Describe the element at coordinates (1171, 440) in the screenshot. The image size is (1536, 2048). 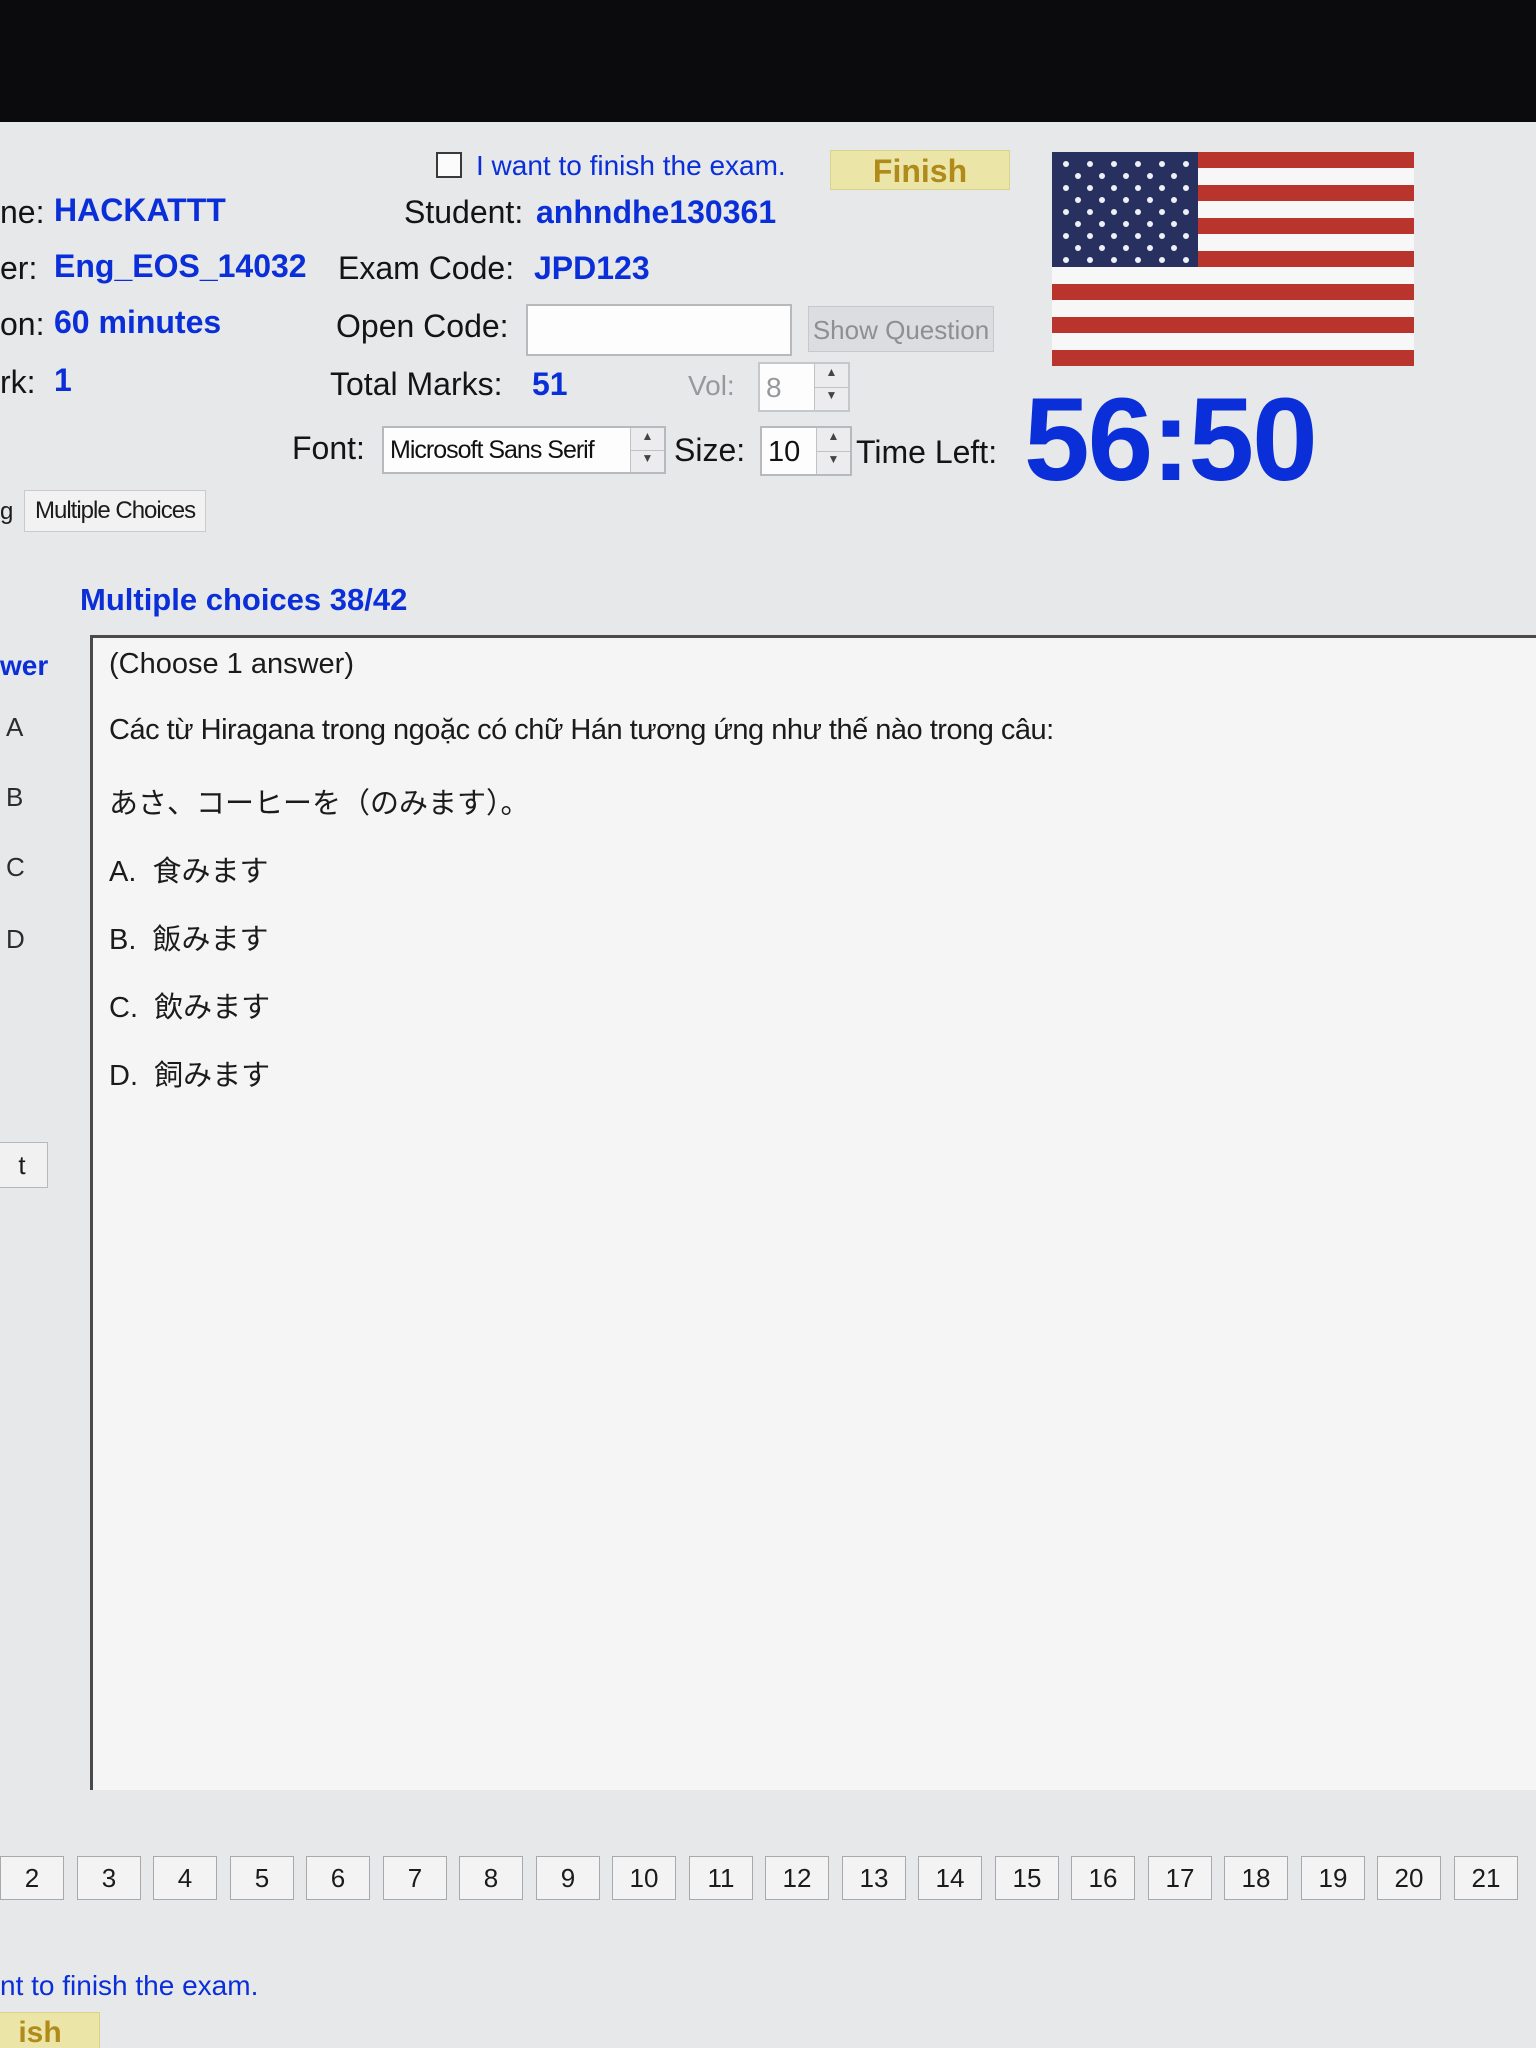
I see `time-left-value: 56:50` at that location.